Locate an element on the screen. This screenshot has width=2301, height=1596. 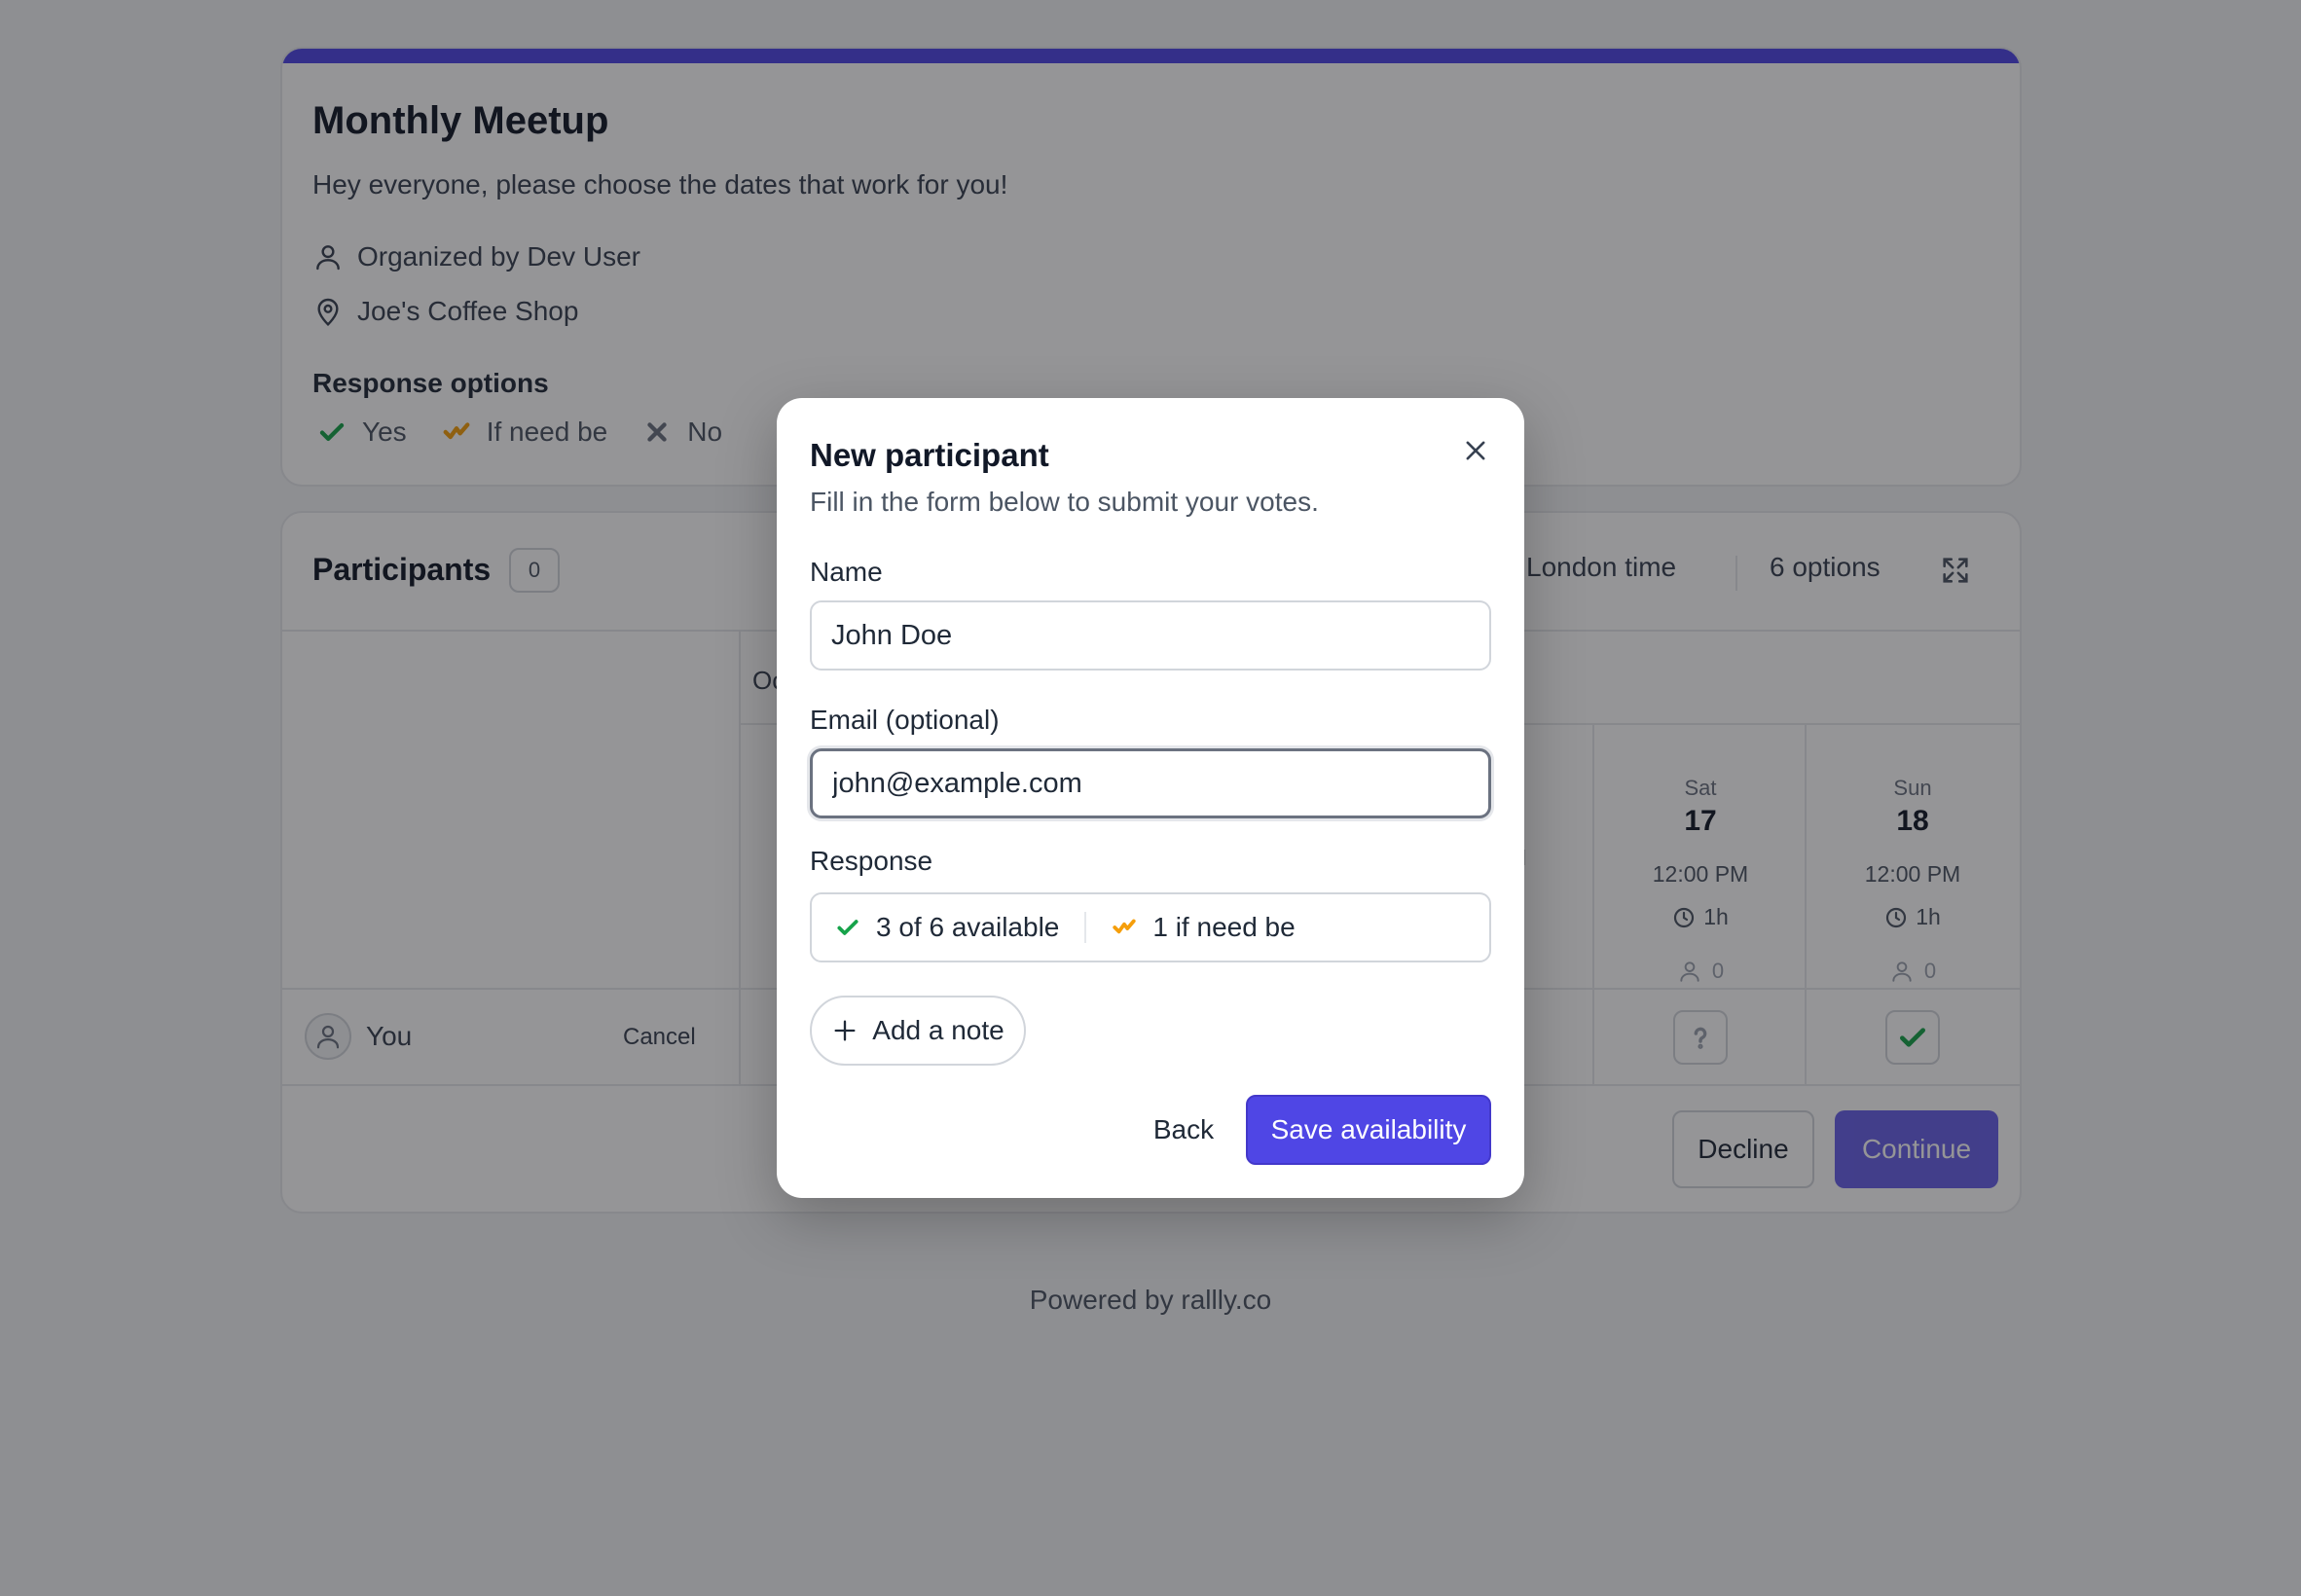
add-note-button: Add a note is located at coordinates (918, 1031).